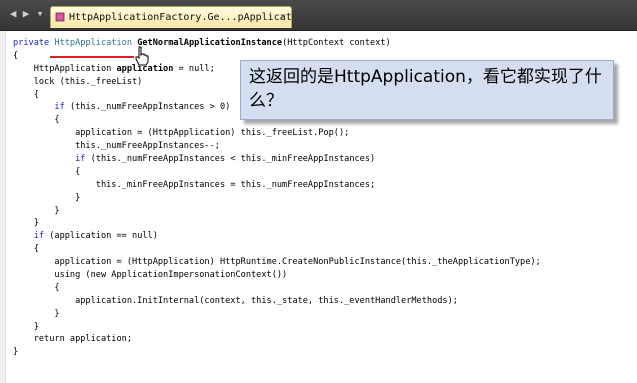 Image resolution: width=637 pixels, height=383 pixels. What do you see at coordinates (336, 43) in the screenshot?
I see `code-token: (HttpContext context)` at bounding box center [336, 43].